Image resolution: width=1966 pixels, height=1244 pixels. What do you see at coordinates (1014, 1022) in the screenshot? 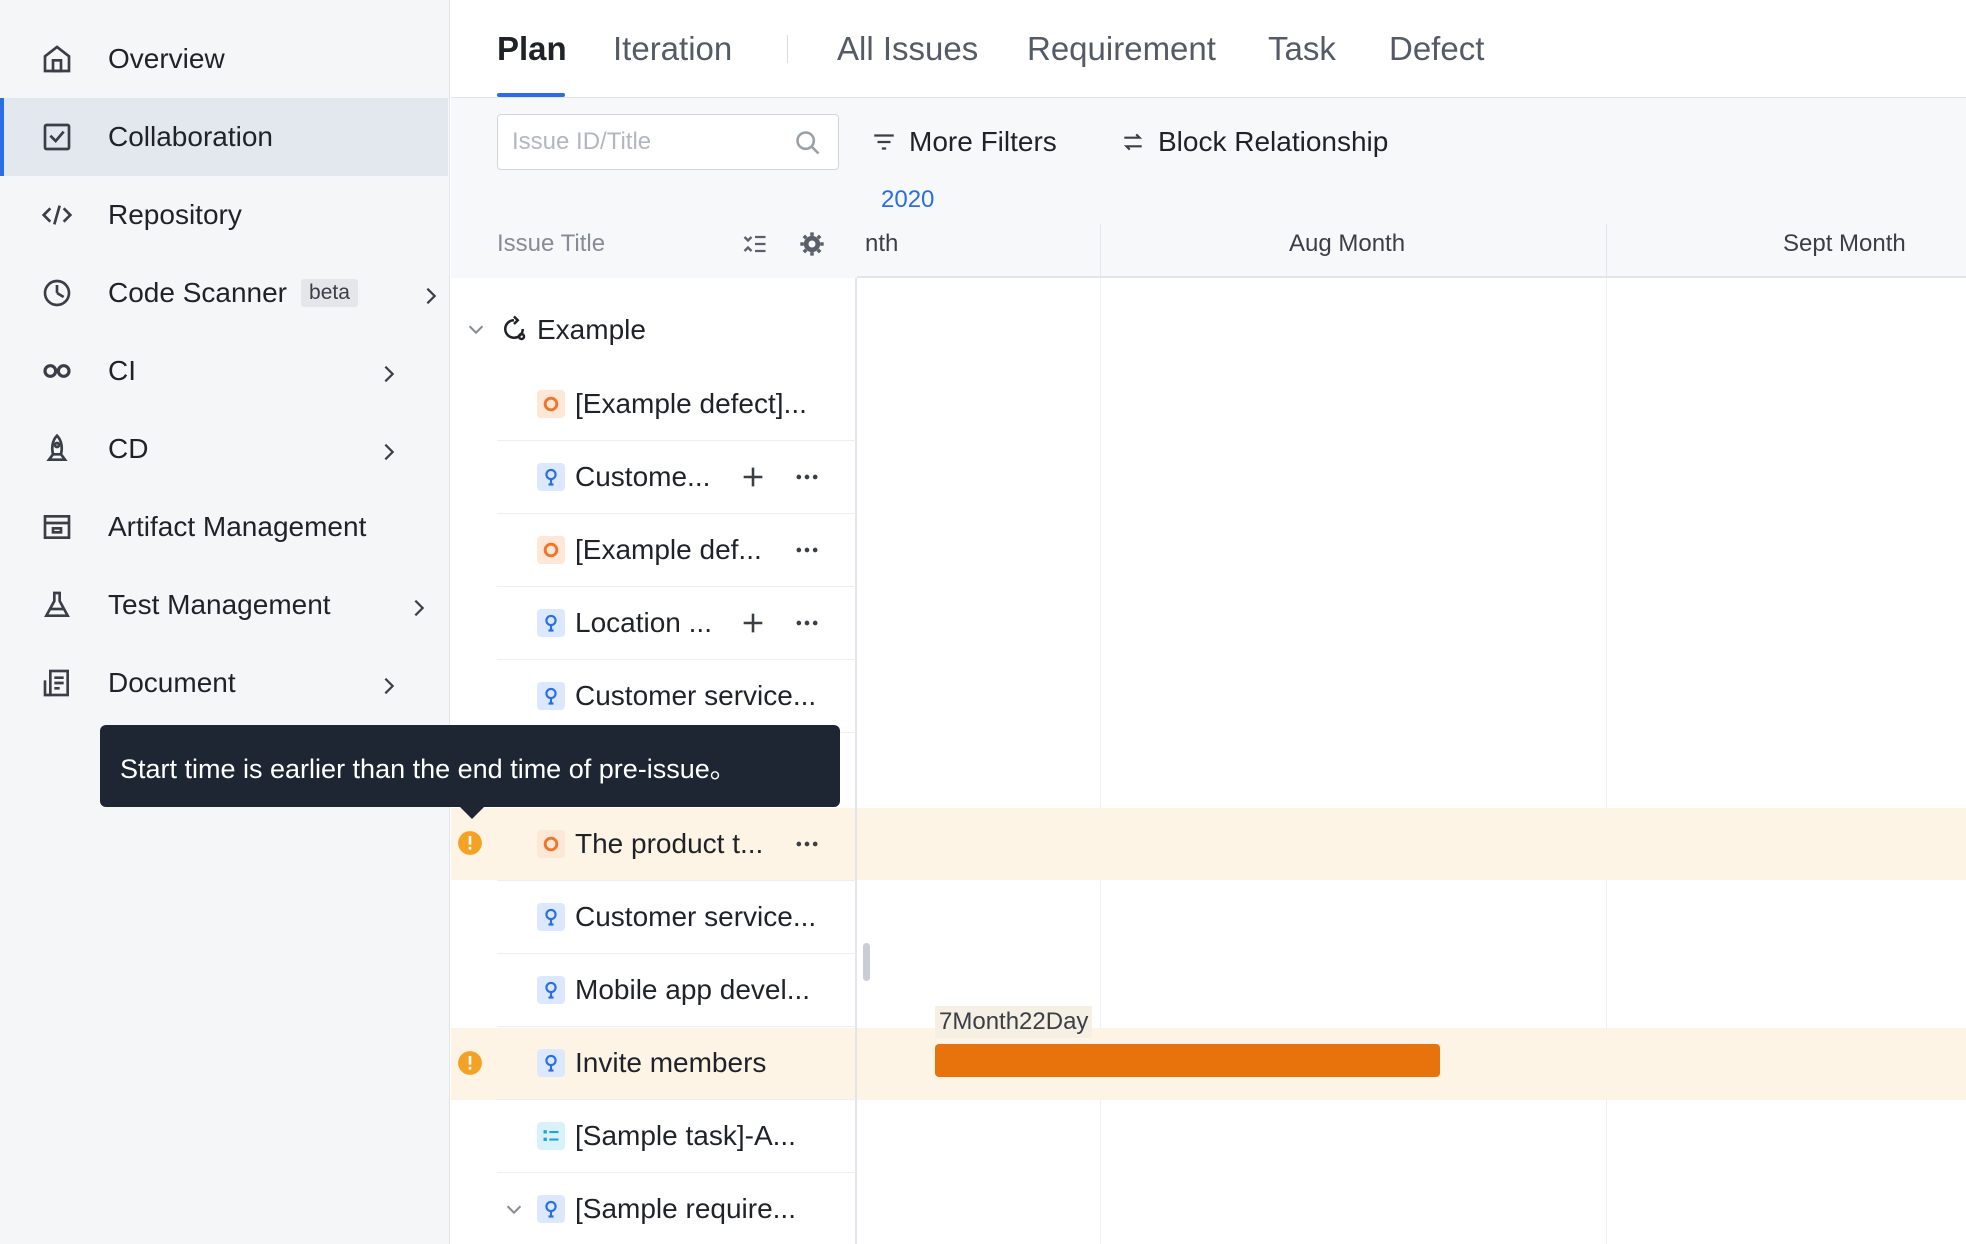
I see `duration-label: 7Month22Day` at bounding box center [1014, 1022].